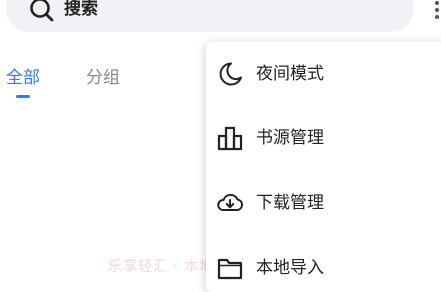 The image size is (441, 292). What do you see at coordinates (210, 16) in the screenshot?
I see `search-bar: 搜索` at bounding box center [210, 16].